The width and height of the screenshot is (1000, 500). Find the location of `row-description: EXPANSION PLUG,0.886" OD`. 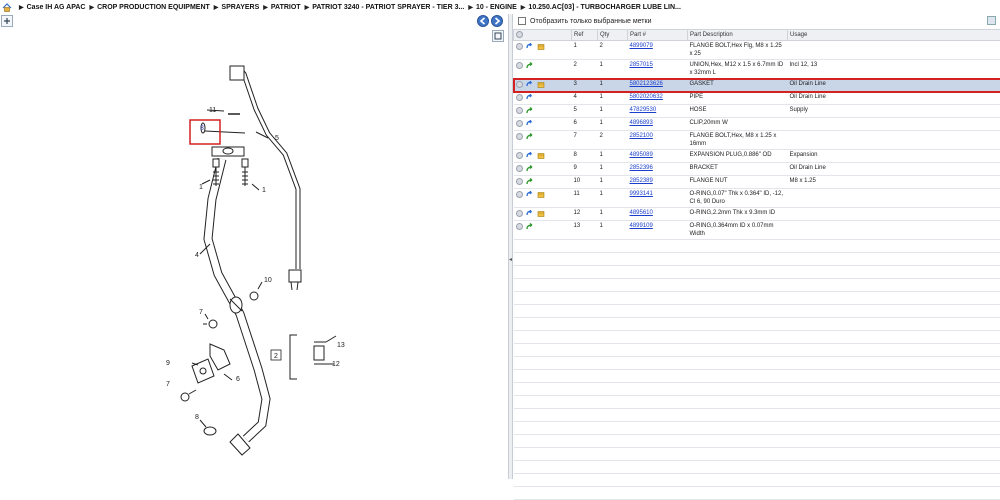

row-description: EXPANSION PLUG,0.886" OD is located at coordinates (738, 156).